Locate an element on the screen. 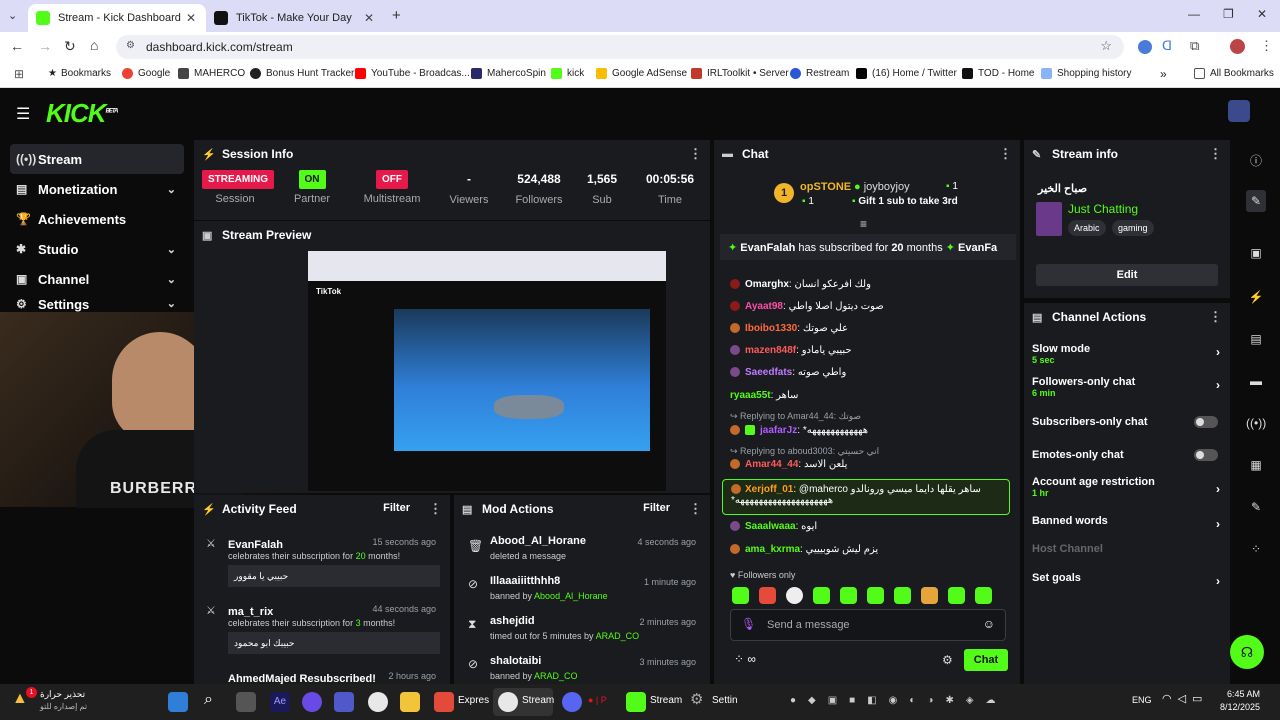 The image size is (1280, 720). reload-icon: ↻ is located at coordinates (70, 46).